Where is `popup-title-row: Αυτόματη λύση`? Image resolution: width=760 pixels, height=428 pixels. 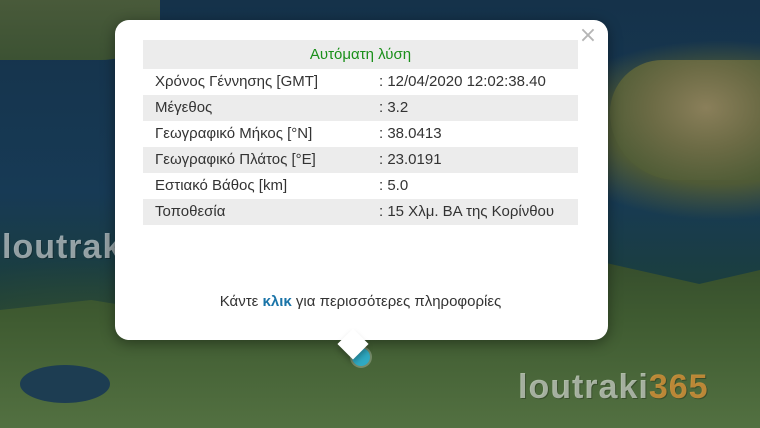
popup-title-row: Αυτόματη λύση is located at coordinates (360, 54).